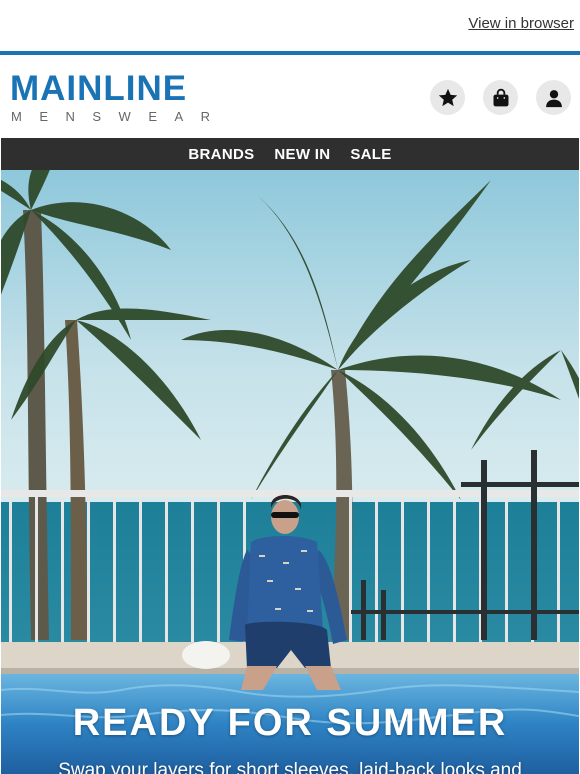 The height and width of the screenshot is (774, 580). I want to click on hero-title: READY FOR SUMMER, so click(290, 723).